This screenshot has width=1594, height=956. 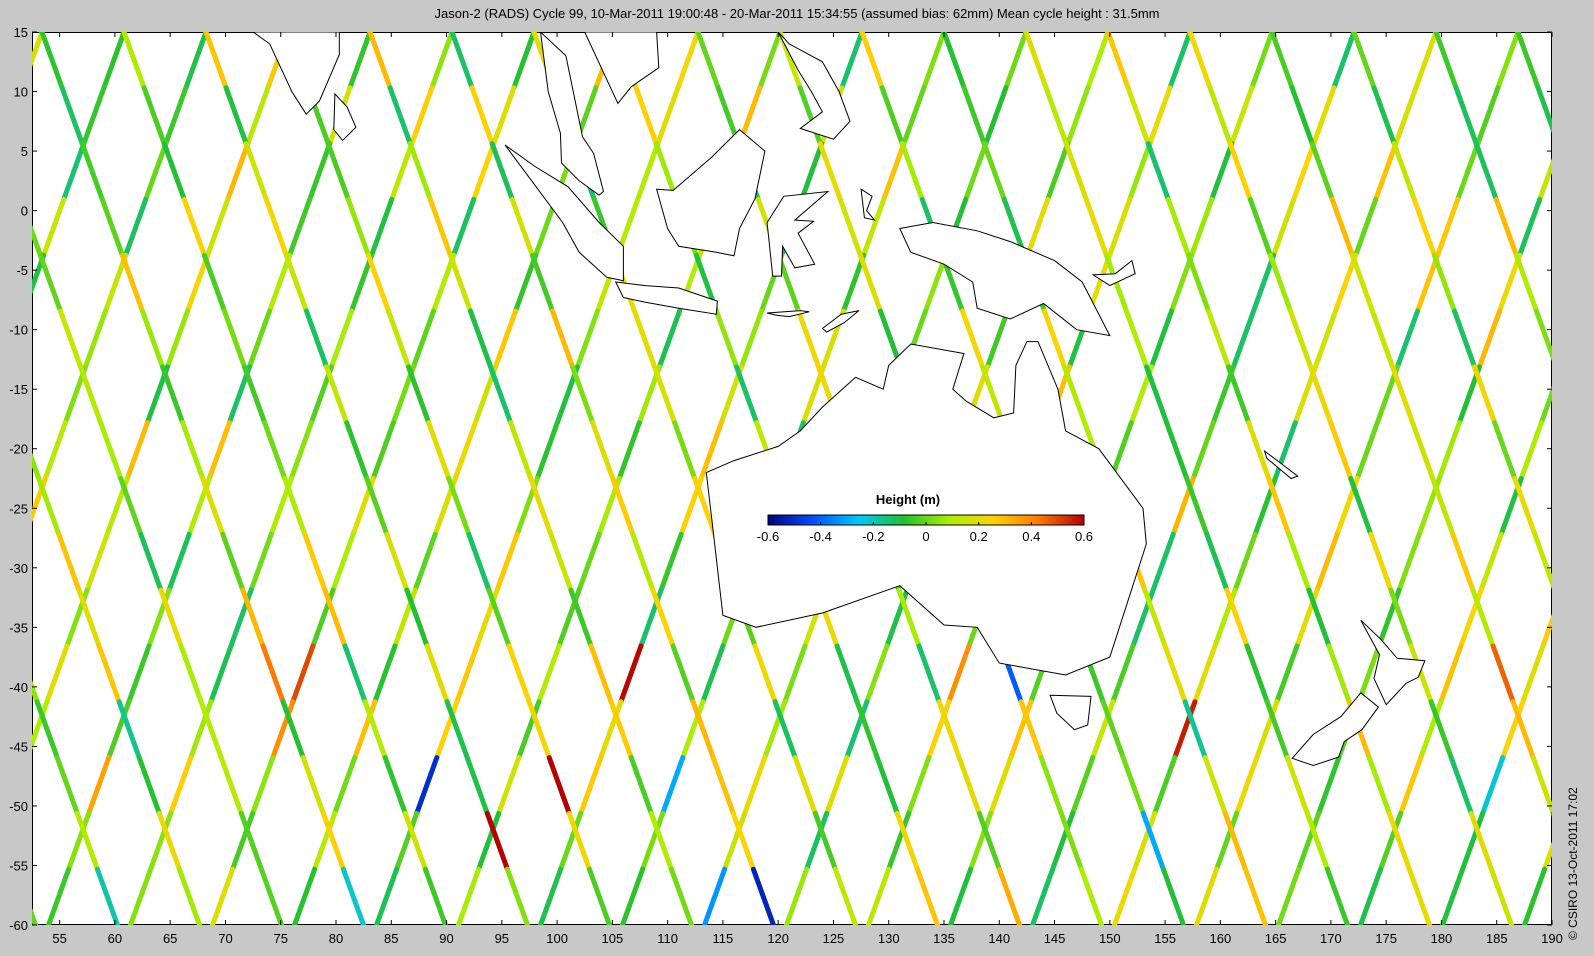 I want to click on colorbar-tick-label: 0.2, so click(x=979, y=536).